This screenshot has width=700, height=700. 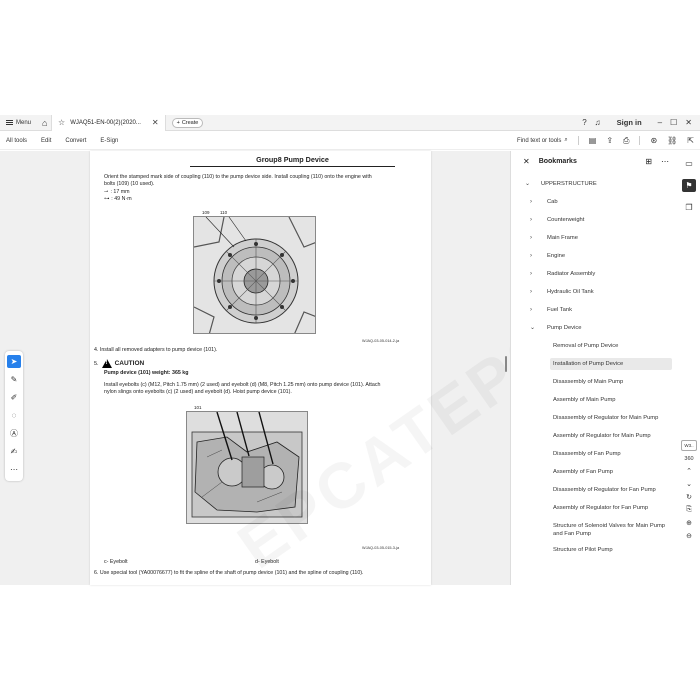 What do you see at coordinates (626, 141) in the screenshot?
I see `print-icon: ⎙` at bounding box center [626, 141].